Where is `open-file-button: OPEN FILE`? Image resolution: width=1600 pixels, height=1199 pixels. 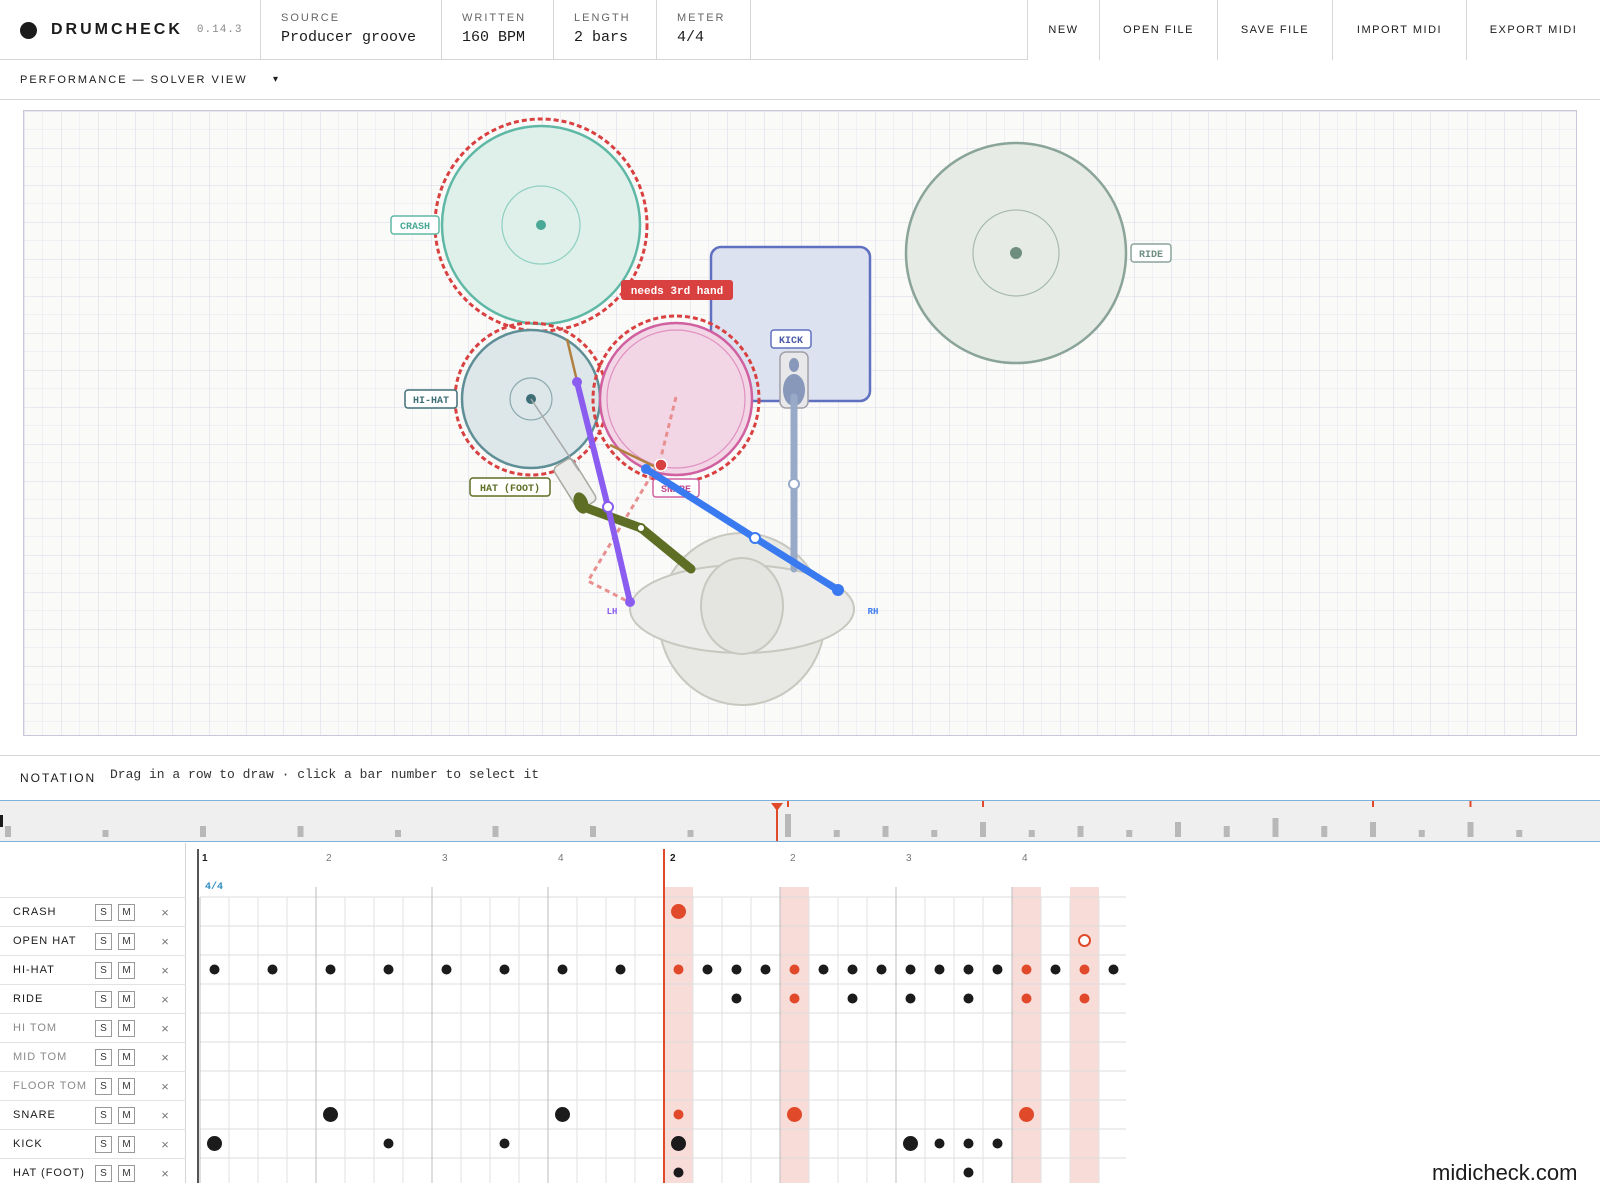
open-file-button: OPEN FILE is located at coordinates (1158, 30).